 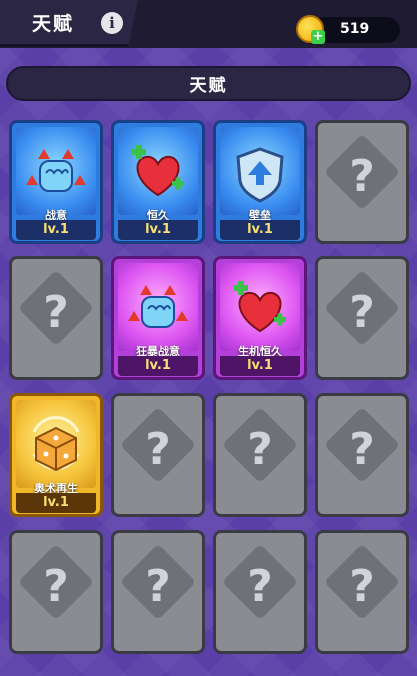 I want to click on shield-icon, so click(x=260, y=175).